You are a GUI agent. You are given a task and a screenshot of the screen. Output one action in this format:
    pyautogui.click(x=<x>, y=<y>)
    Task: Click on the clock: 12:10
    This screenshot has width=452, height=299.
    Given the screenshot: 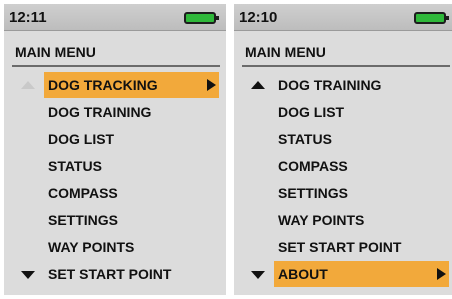 What is the action you would take?
    pyautogui.click(x=258, y=17)
    